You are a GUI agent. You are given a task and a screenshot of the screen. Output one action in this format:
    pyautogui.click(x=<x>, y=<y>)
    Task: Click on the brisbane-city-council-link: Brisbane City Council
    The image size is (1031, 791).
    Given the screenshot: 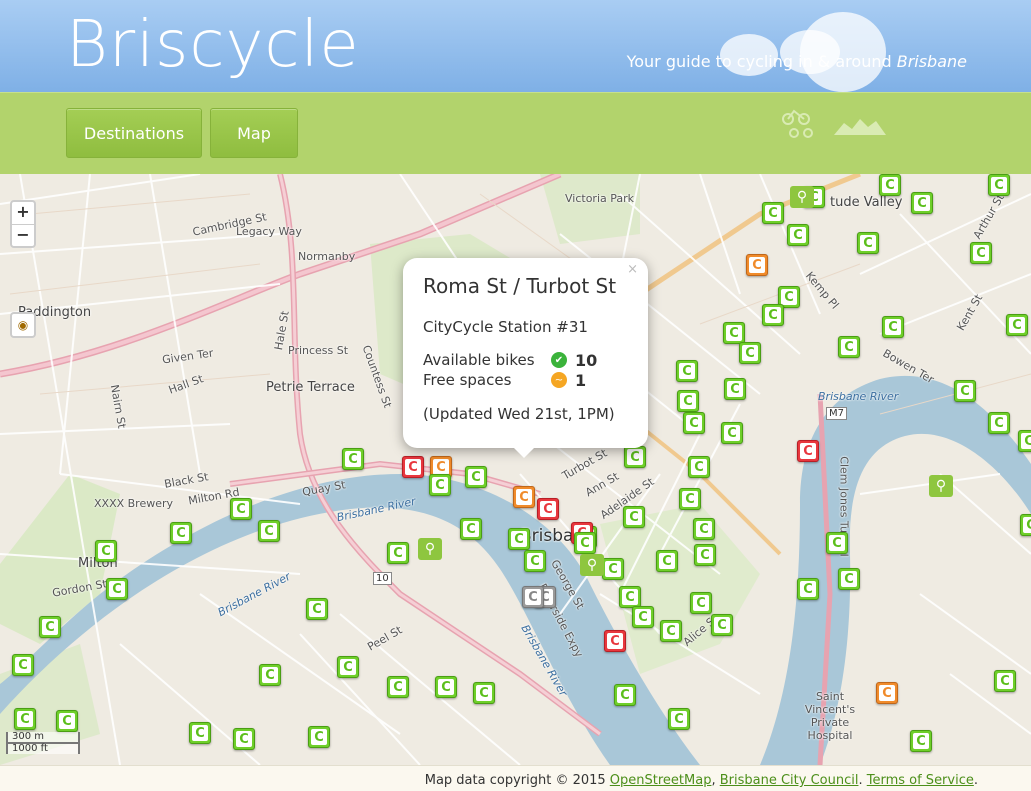 What is the action you would take?
    pyautogui.click(x=789, y=780)
    